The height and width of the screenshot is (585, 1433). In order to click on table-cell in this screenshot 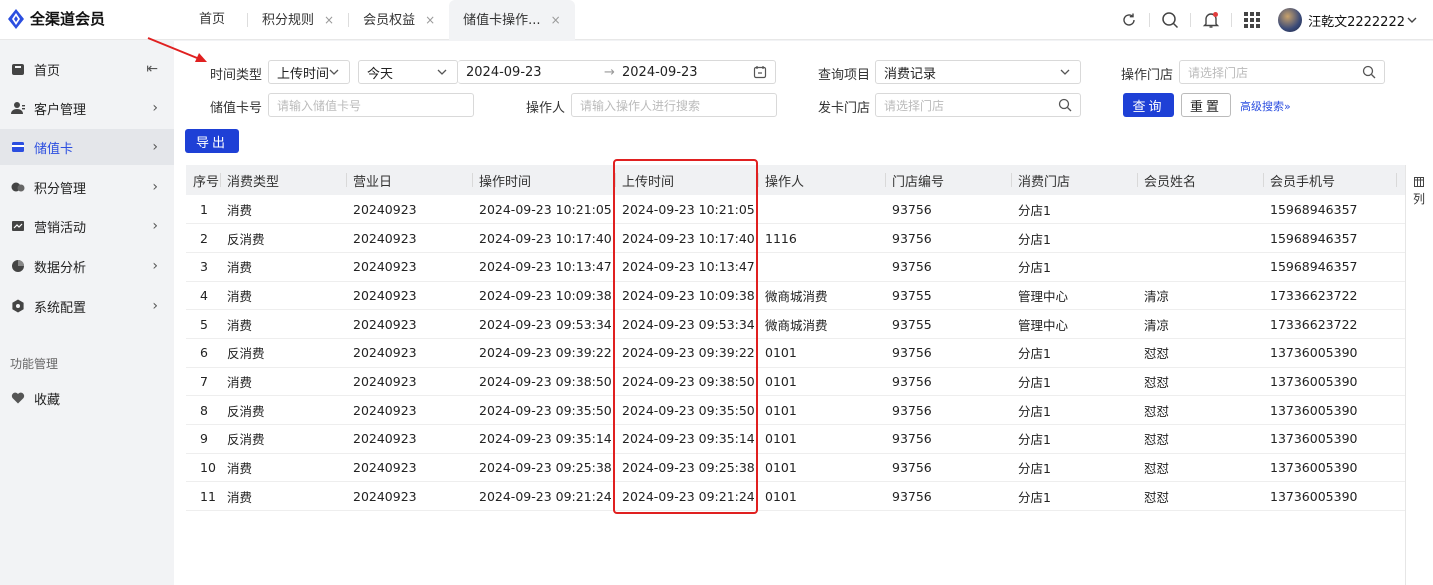, I will do `click(1200, 238)`.